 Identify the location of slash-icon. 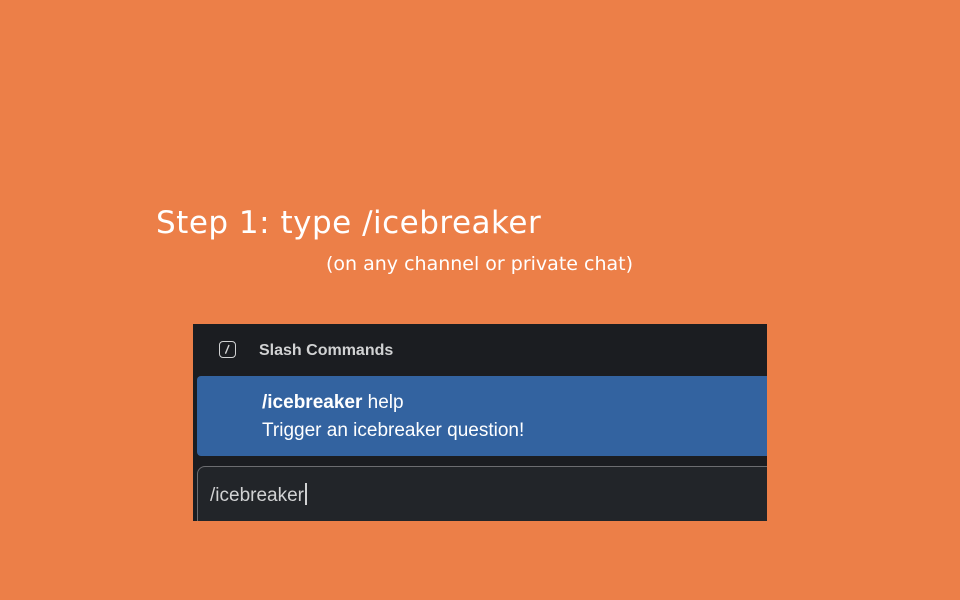
(227, 349).